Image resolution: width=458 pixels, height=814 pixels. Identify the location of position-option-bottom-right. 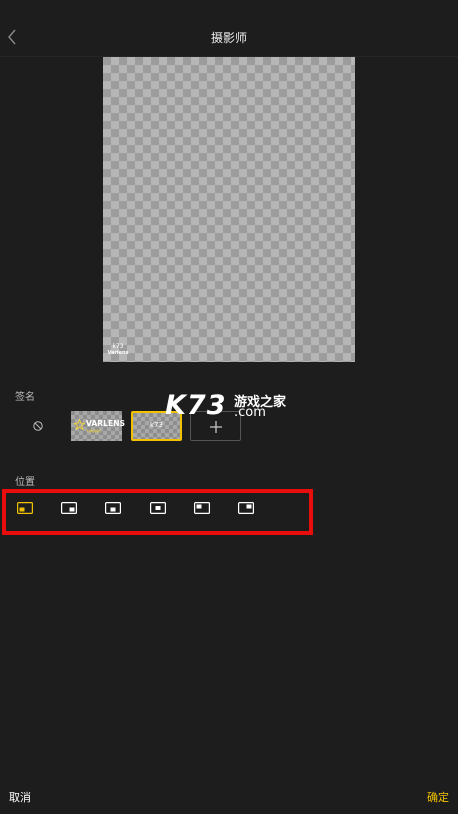
(69, 507).